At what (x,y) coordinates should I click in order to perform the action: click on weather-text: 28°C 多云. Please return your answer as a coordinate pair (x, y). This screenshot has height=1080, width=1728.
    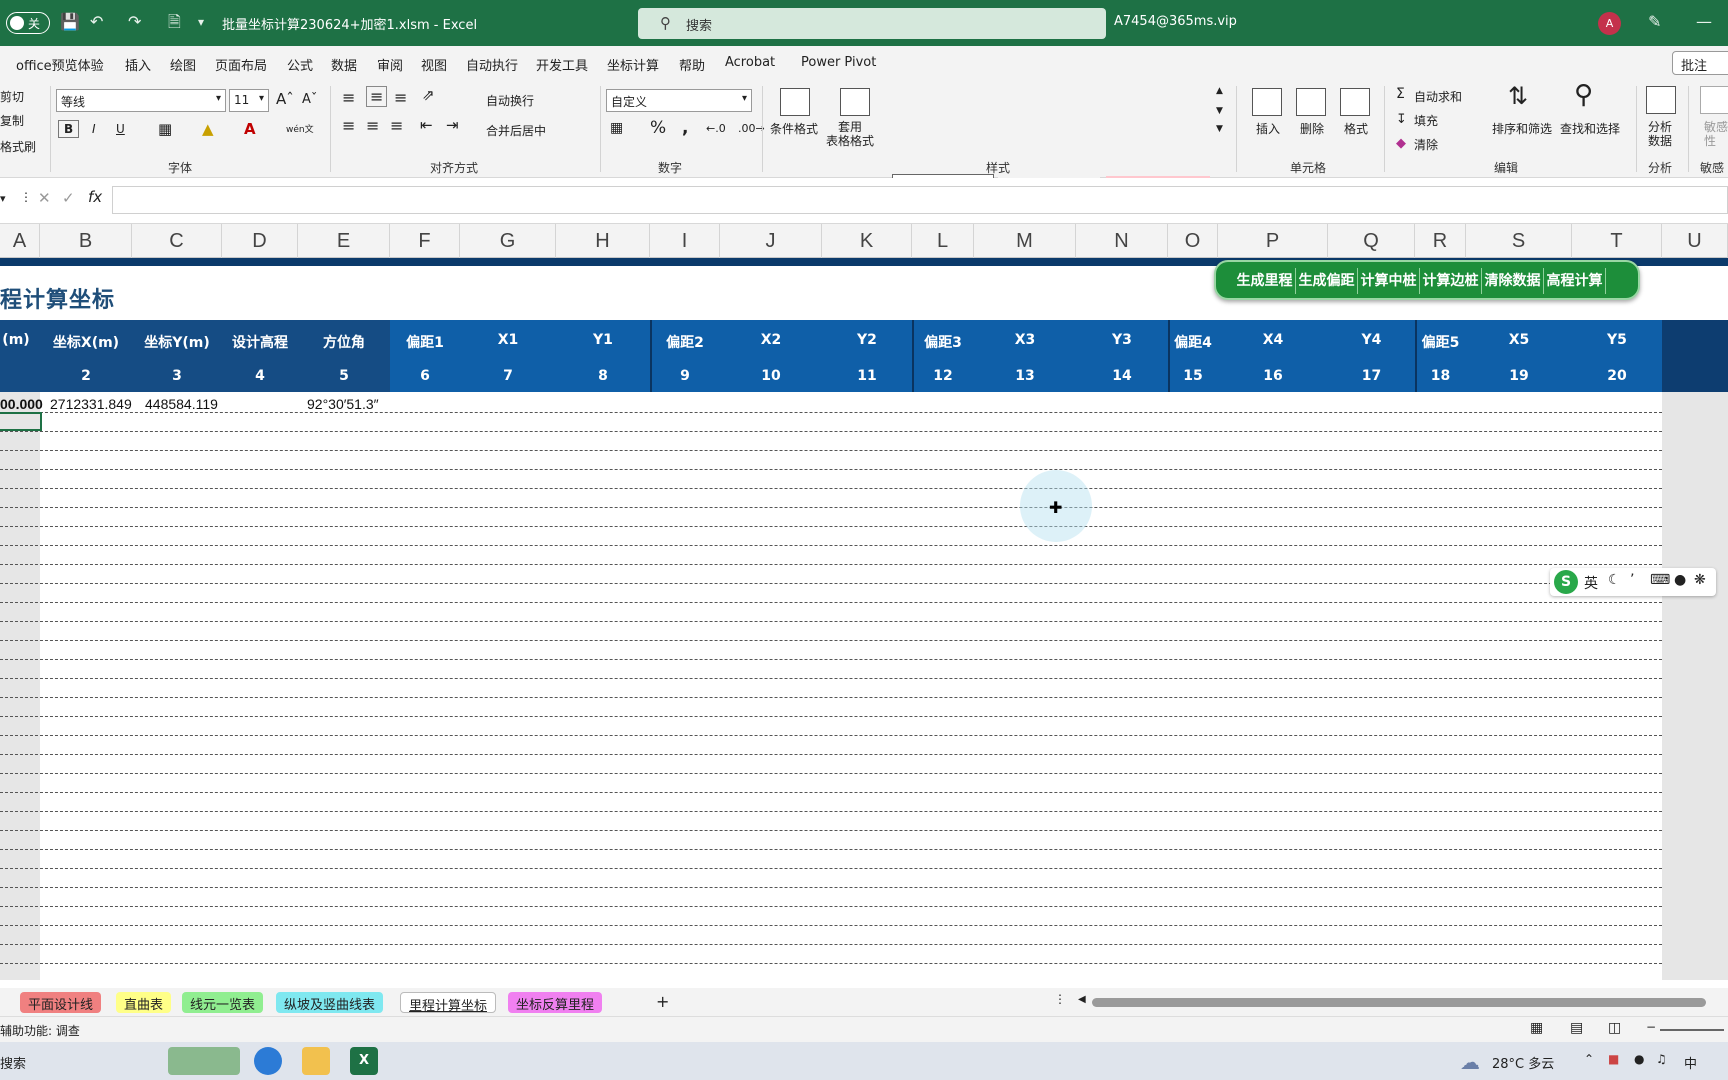
    Looking at the image, I should click on (1523, 1062).